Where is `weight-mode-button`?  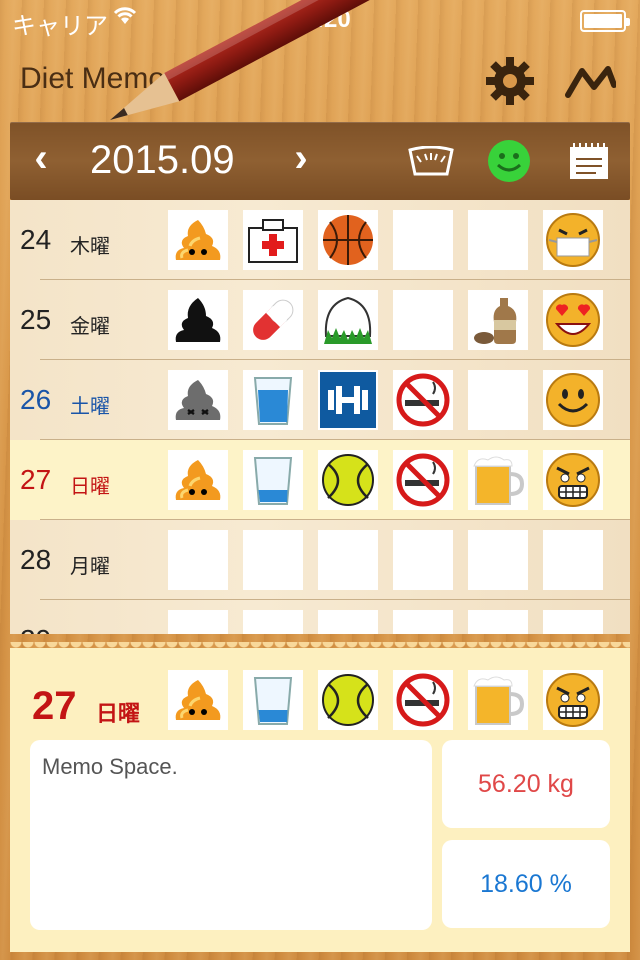 weight-mode-button is located at coordinates (431, 161).